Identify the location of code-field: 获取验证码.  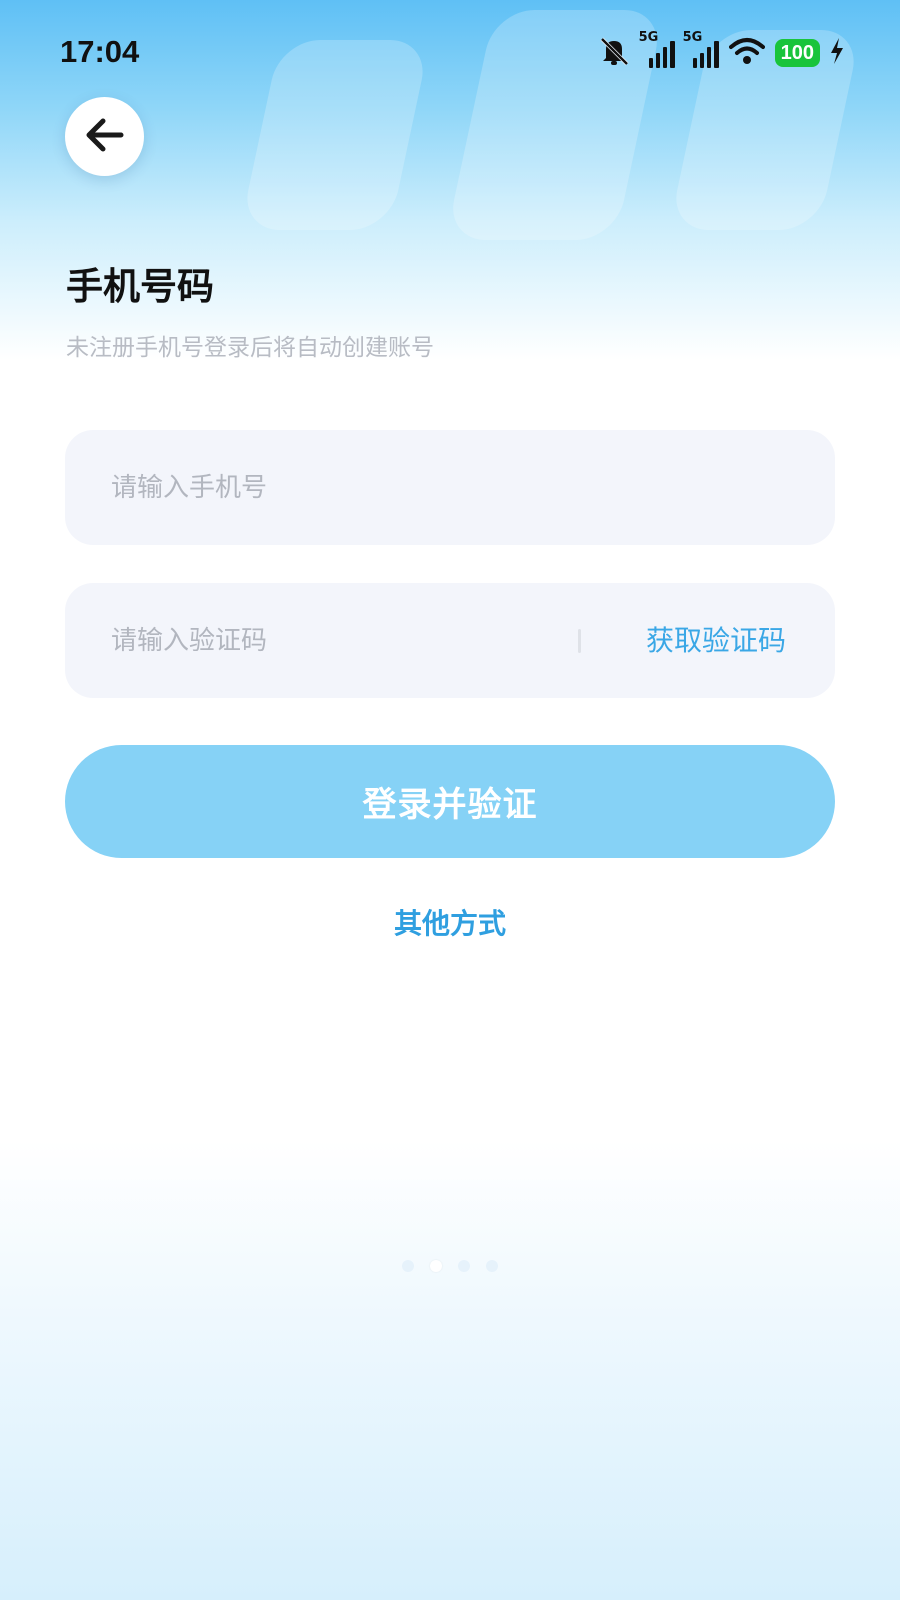
(450, 640).